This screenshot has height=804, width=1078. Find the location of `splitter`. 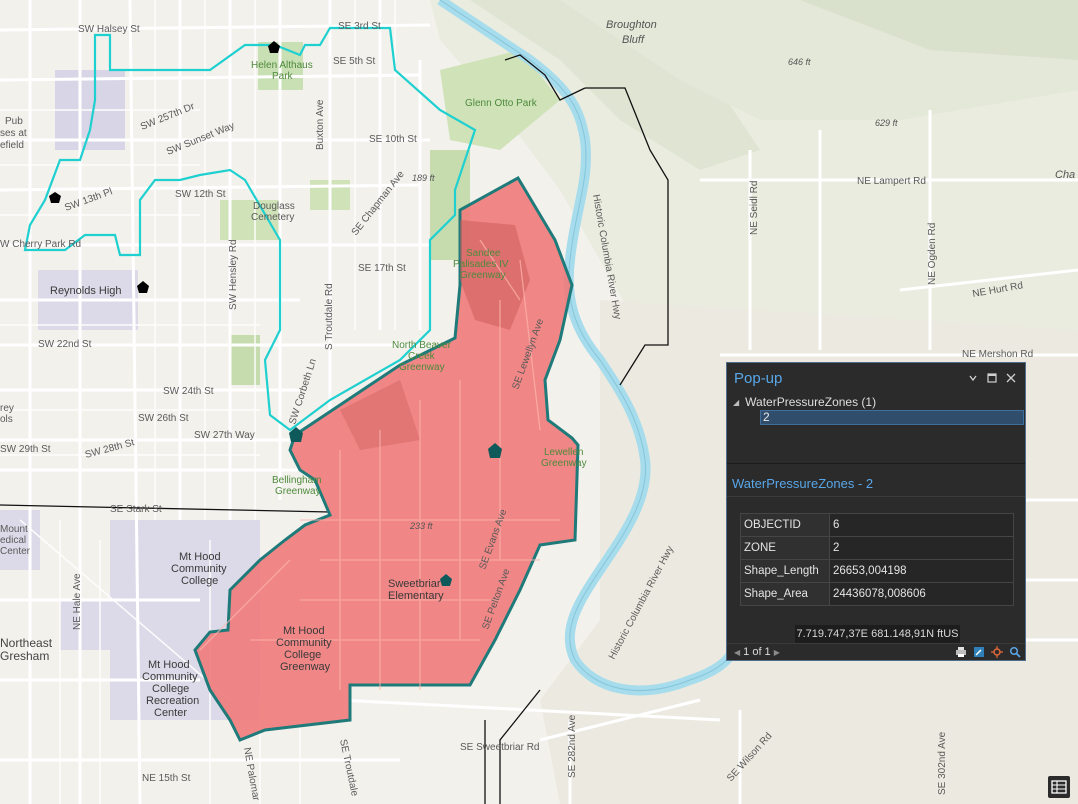

splitter is located at coordinates (876, 469).